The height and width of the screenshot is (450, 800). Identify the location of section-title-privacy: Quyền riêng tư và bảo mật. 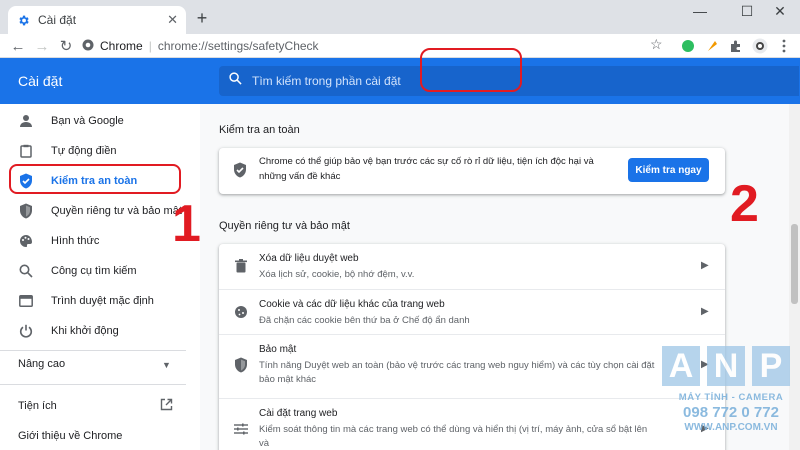
(284, 226).